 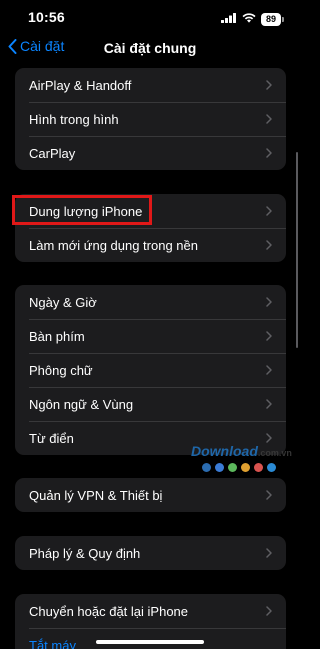 I want to click on settings-item-label: Quản lý VPN & Thiết bị, so click(x=96, y=495).